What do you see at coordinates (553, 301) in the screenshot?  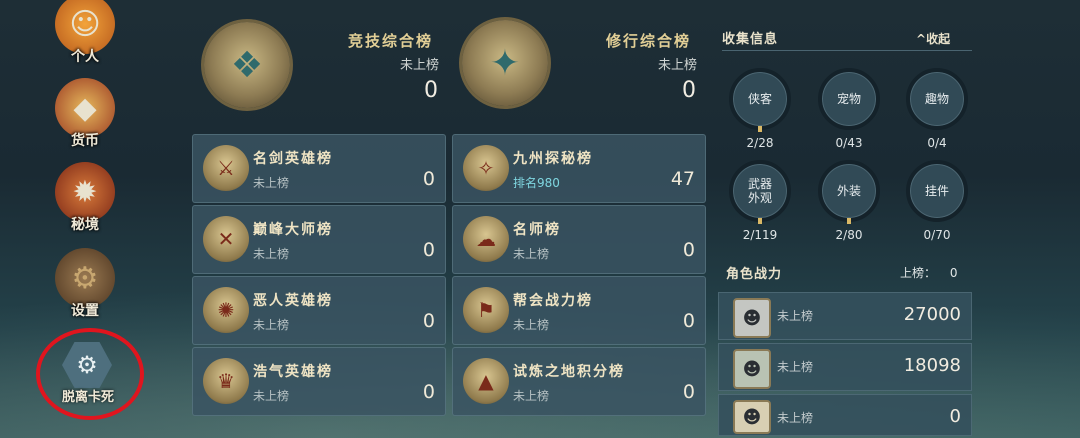 I see `board-title: 帮会战力榜` at bounding box center [553, 301].